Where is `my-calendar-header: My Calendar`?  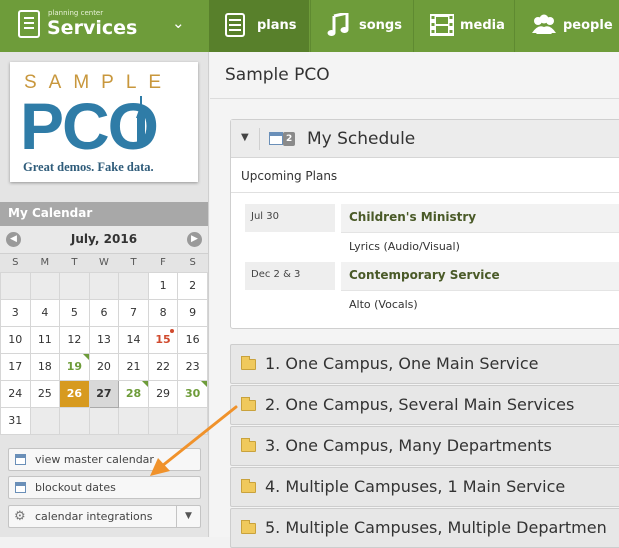 my-calendar-header: My Calendar is located at coordinates (104, 214).